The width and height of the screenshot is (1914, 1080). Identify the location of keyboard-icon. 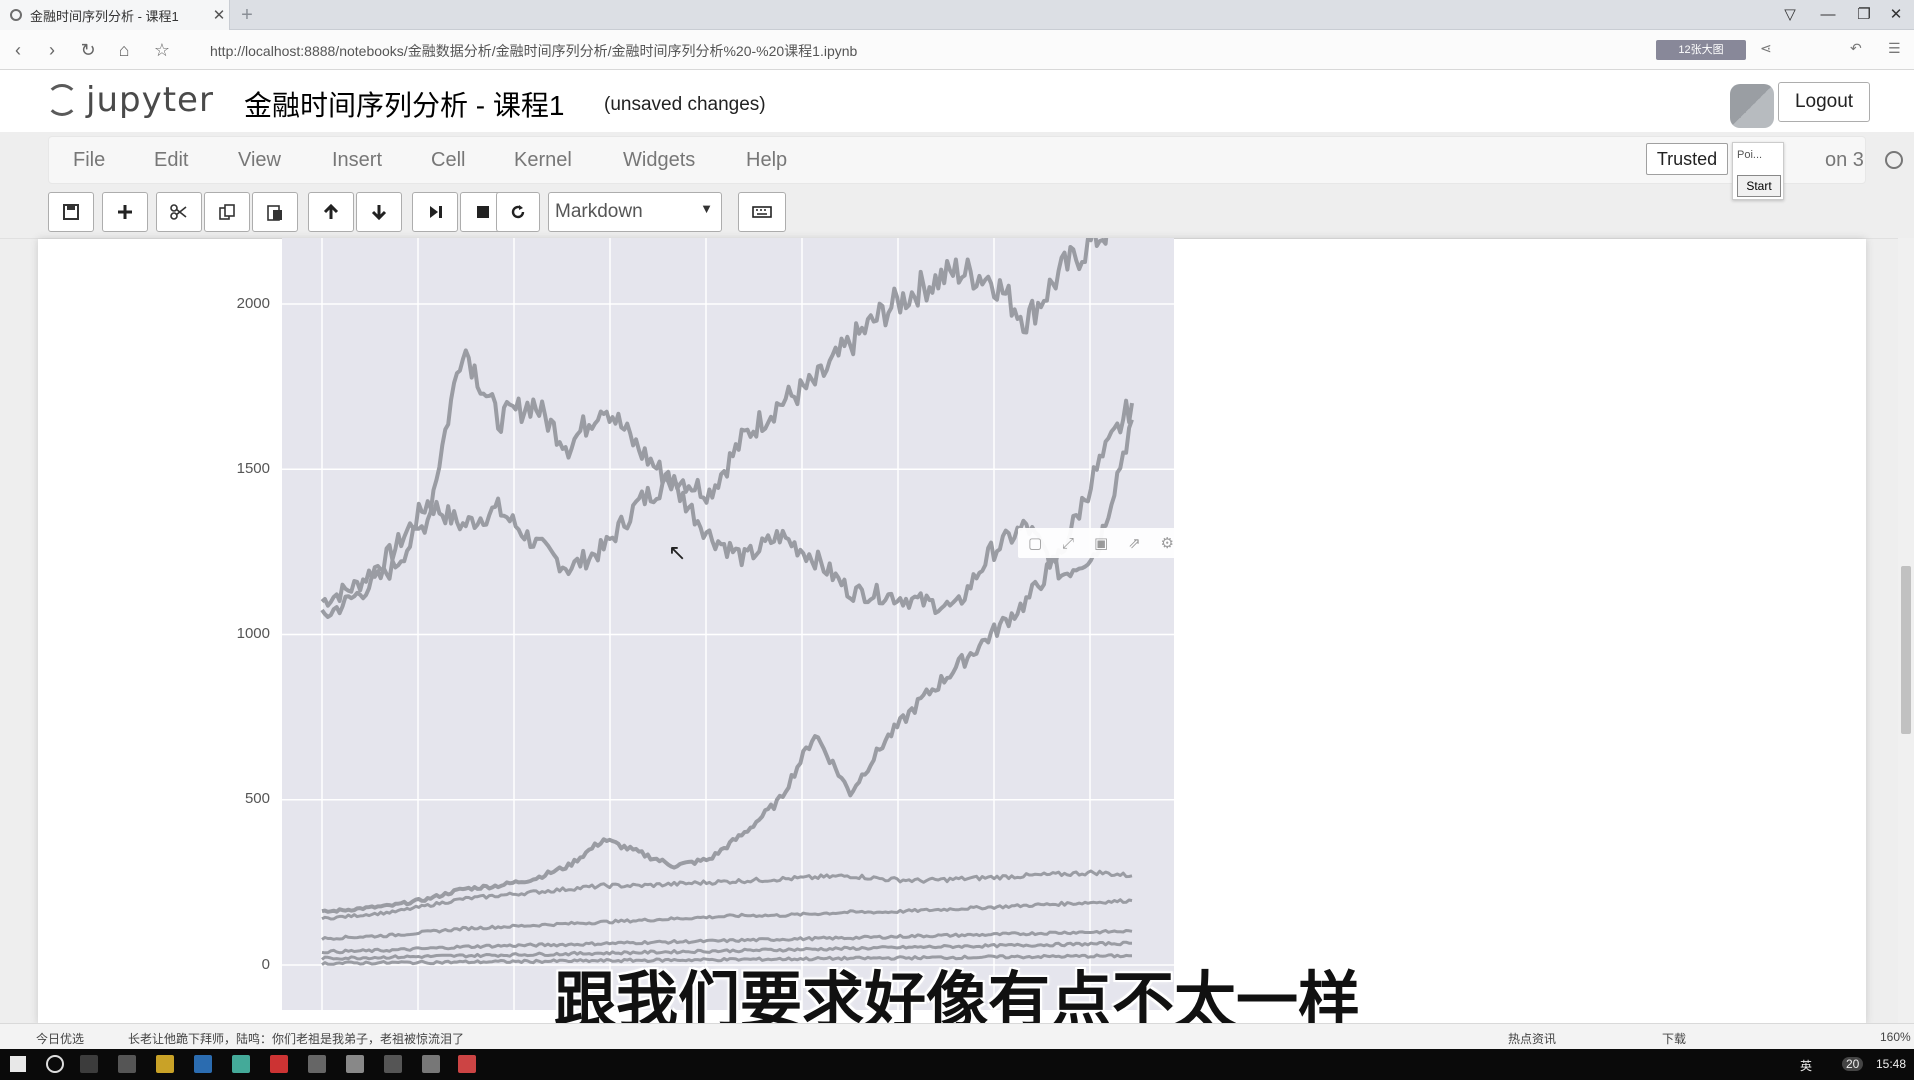
(762, 212).